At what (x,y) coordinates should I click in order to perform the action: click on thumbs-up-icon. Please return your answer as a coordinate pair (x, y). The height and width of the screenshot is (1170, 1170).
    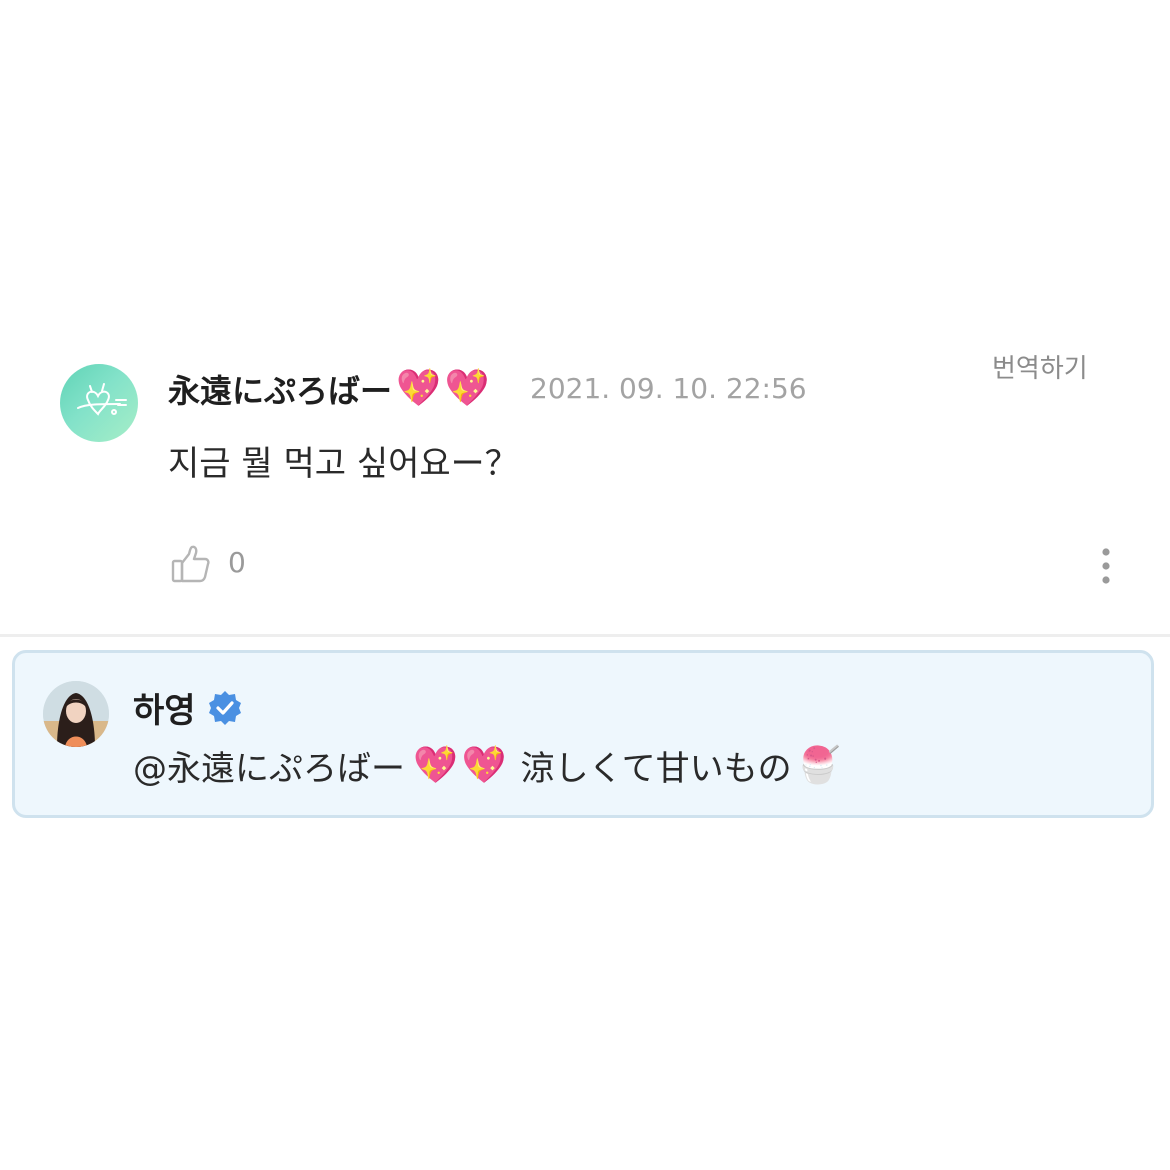
    Looking at the image, I should click on (191, 564).